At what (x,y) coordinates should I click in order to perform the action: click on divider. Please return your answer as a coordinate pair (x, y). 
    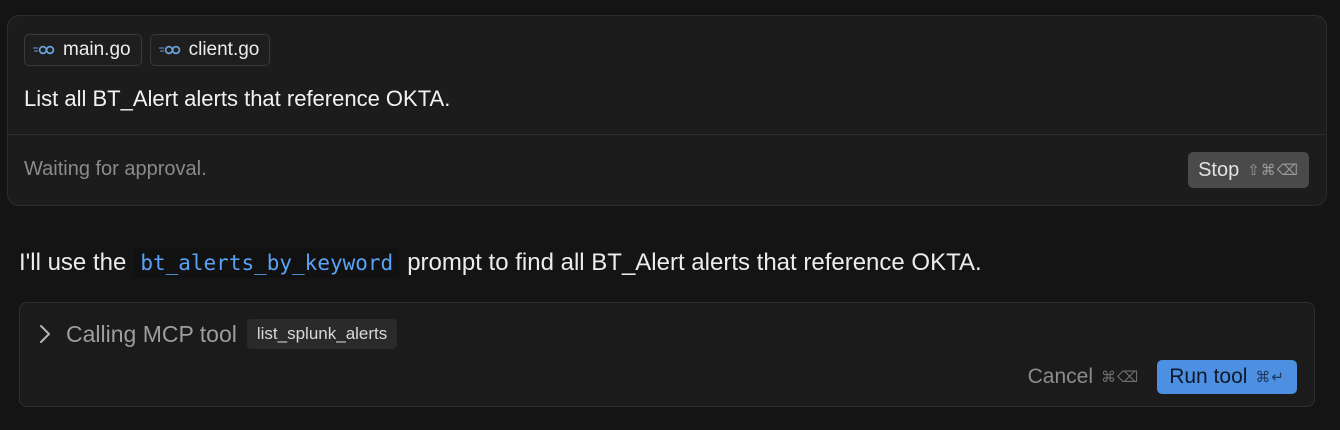
    Looking at the image, I should click on (667, 134).